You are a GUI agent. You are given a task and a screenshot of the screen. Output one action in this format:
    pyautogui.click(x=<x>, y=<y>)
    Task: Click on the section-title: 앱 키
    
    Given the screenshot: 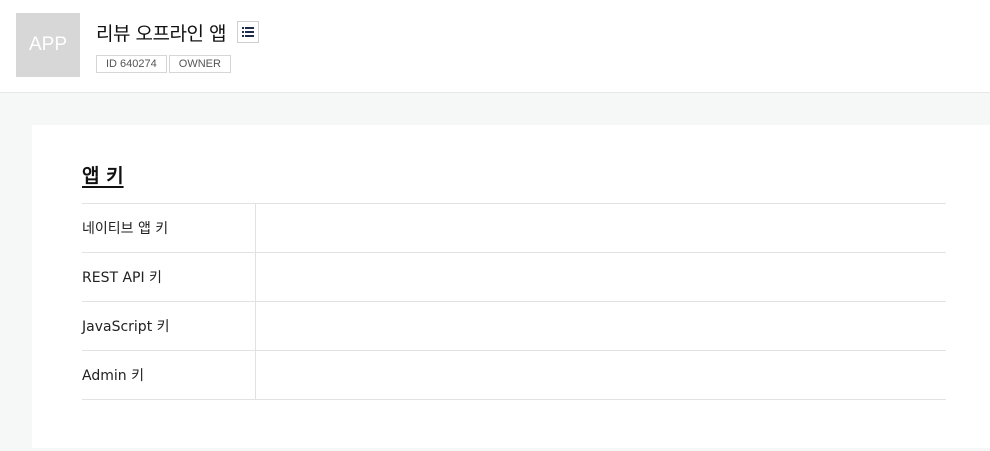 What is the action you would take?
    pyautogui.click(x=103, y=176)
    